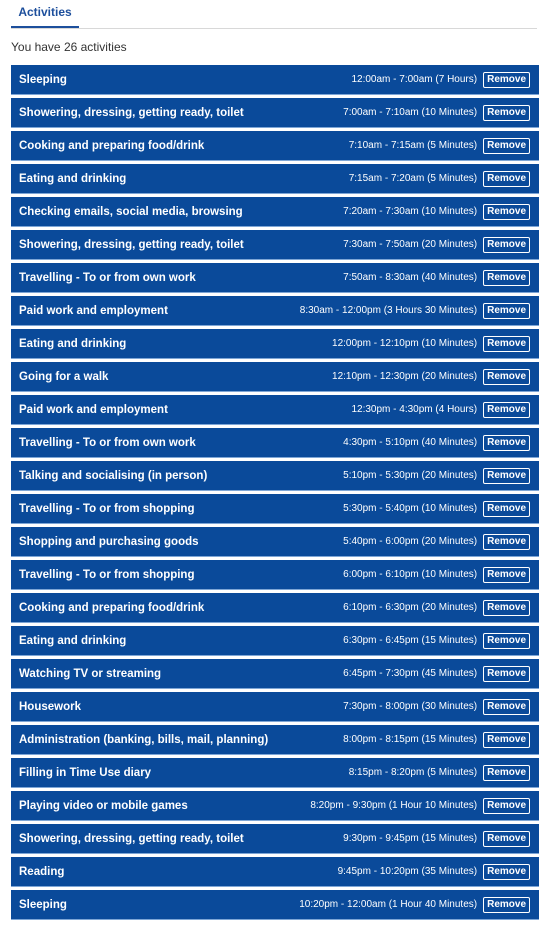  What do you see at coordinates (410, 739) in the screenshot?
I see `activity-time: 8:00pm - 8:15pm (15 Minutes)` at bounding box center [410, 739].